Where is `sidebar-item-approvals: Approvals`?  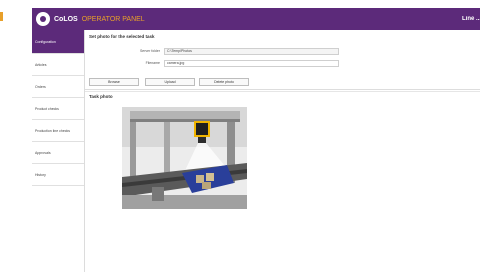
sidebar-item-approvals: Approvals is located at coordinates (58, 153).